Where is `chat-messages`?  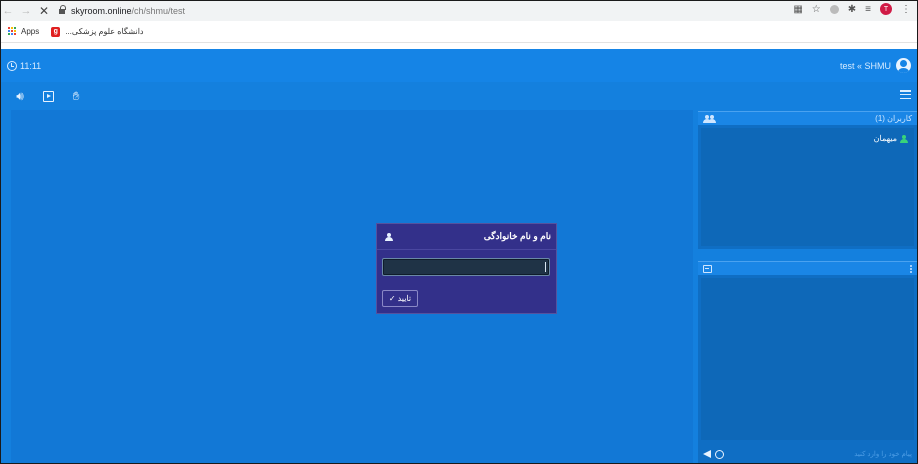
chat-messages is located at coordinates (807, 359).